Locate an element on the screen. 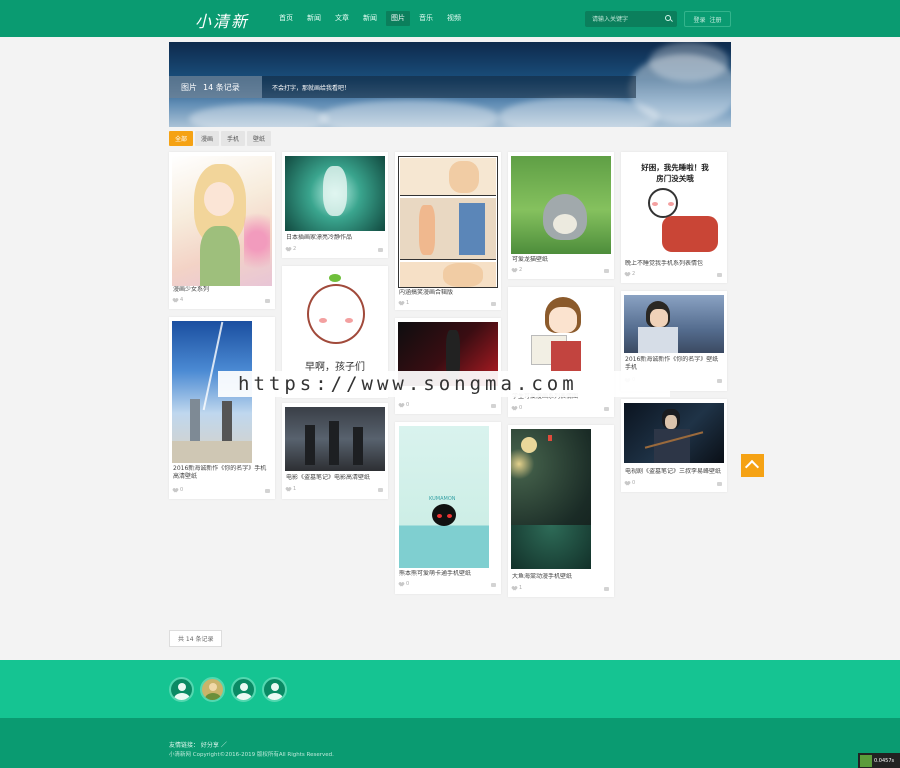 The width and height of the screenshot is (900, 768). site-logo: 小清新 is located at coordinates (222, 20).